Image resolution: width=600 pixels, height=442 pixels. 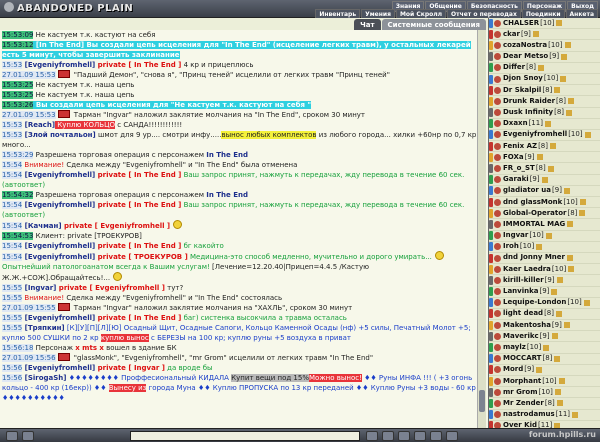 What do you see at coordinates (18, 236) in the screenshot?
I see `message-time: 15:54:53` at bounding box center [18, 236].